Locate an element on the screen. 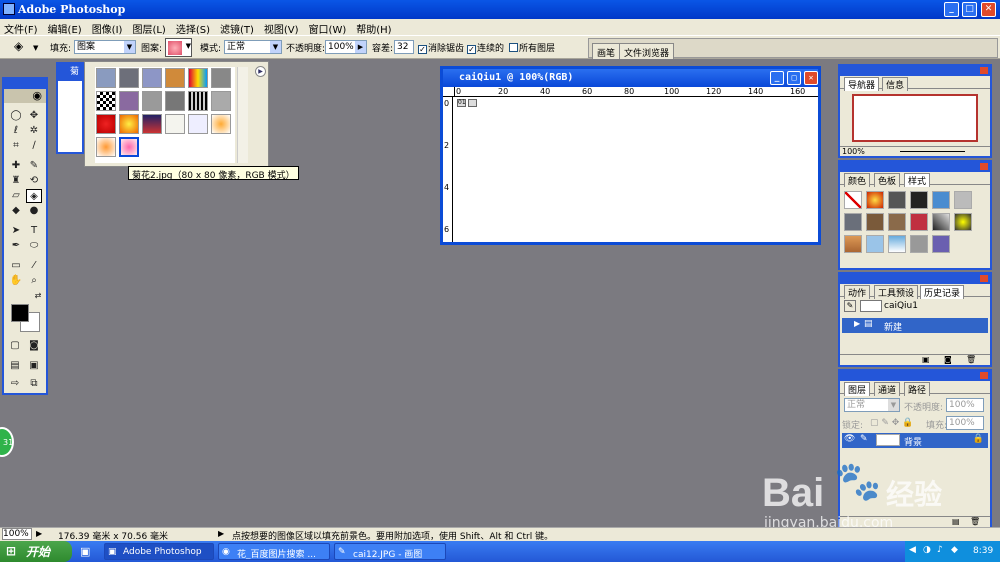  notes-tool-icon: ▭ is located at coordinates (16, 266).